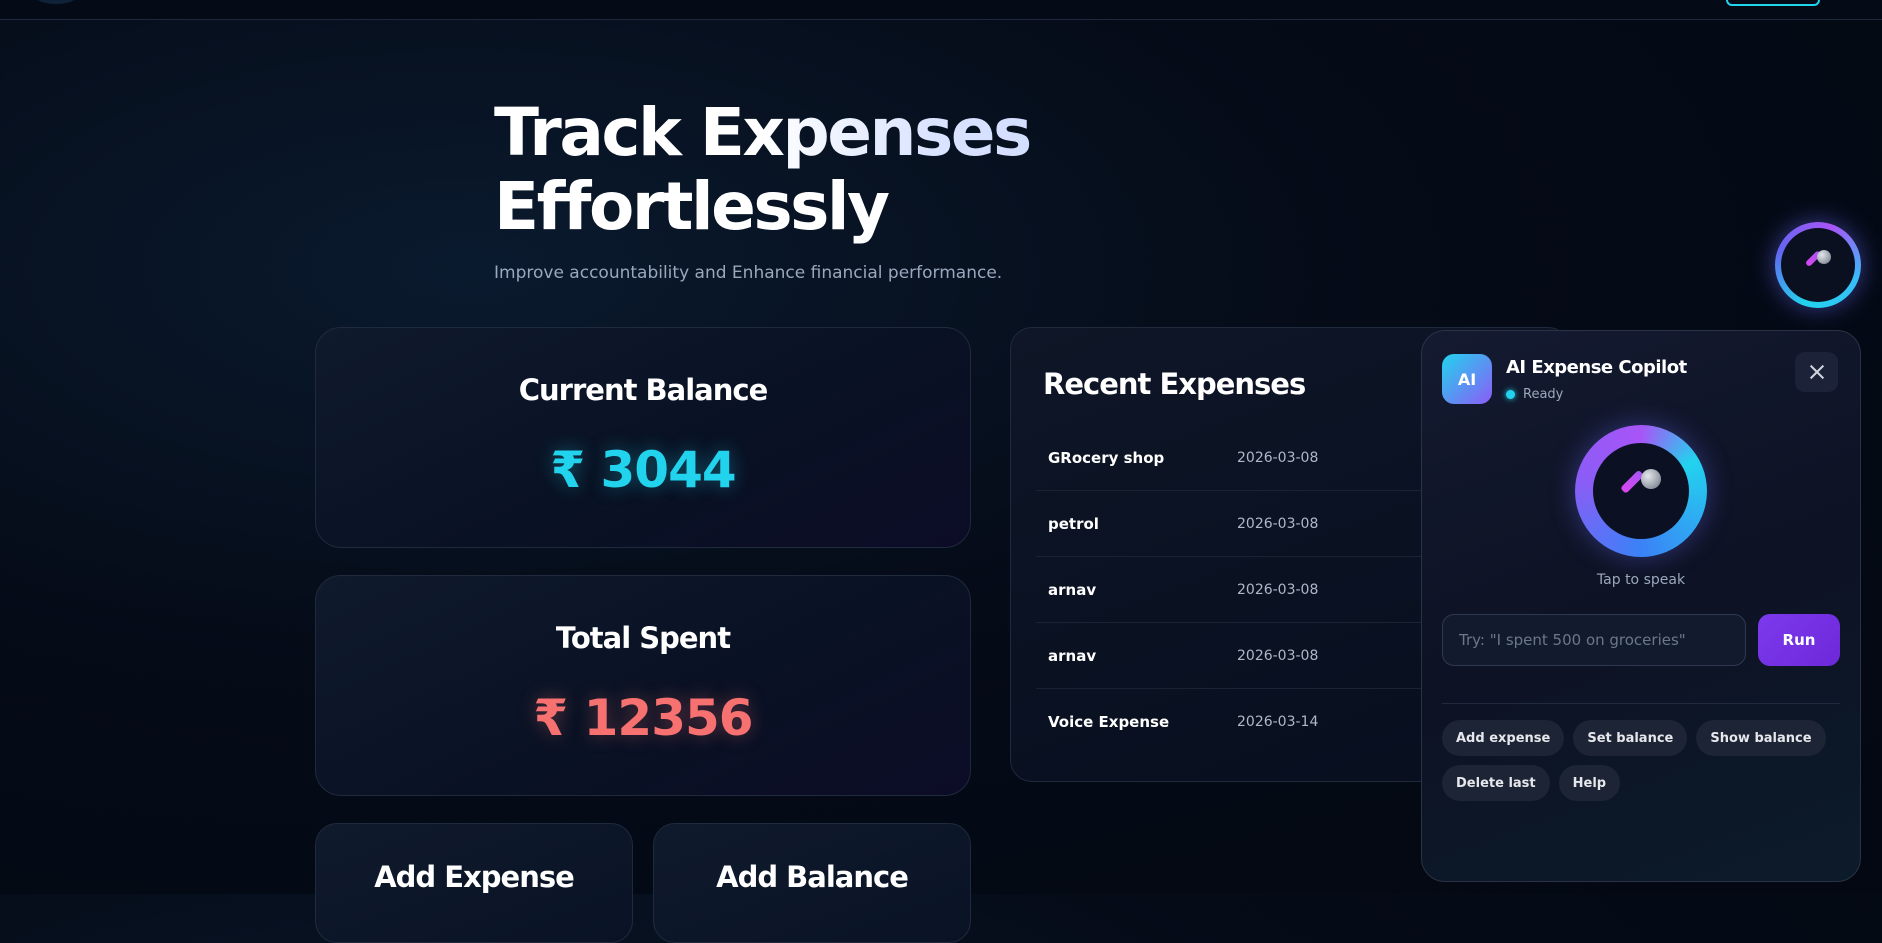  What do you see at coordinates (643, 638) in the screenshot?
I see `total-spent-label: Total Spent` at bounding box center [643, 638].